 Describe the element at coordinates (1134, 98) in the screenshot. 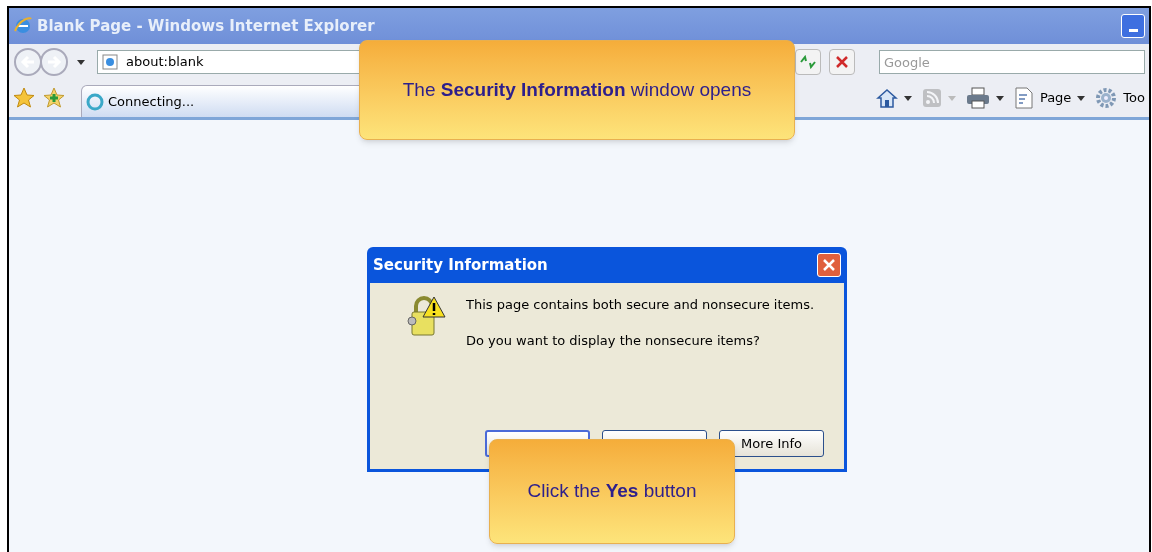

I see `toolbar-button-label: Too` at that location.